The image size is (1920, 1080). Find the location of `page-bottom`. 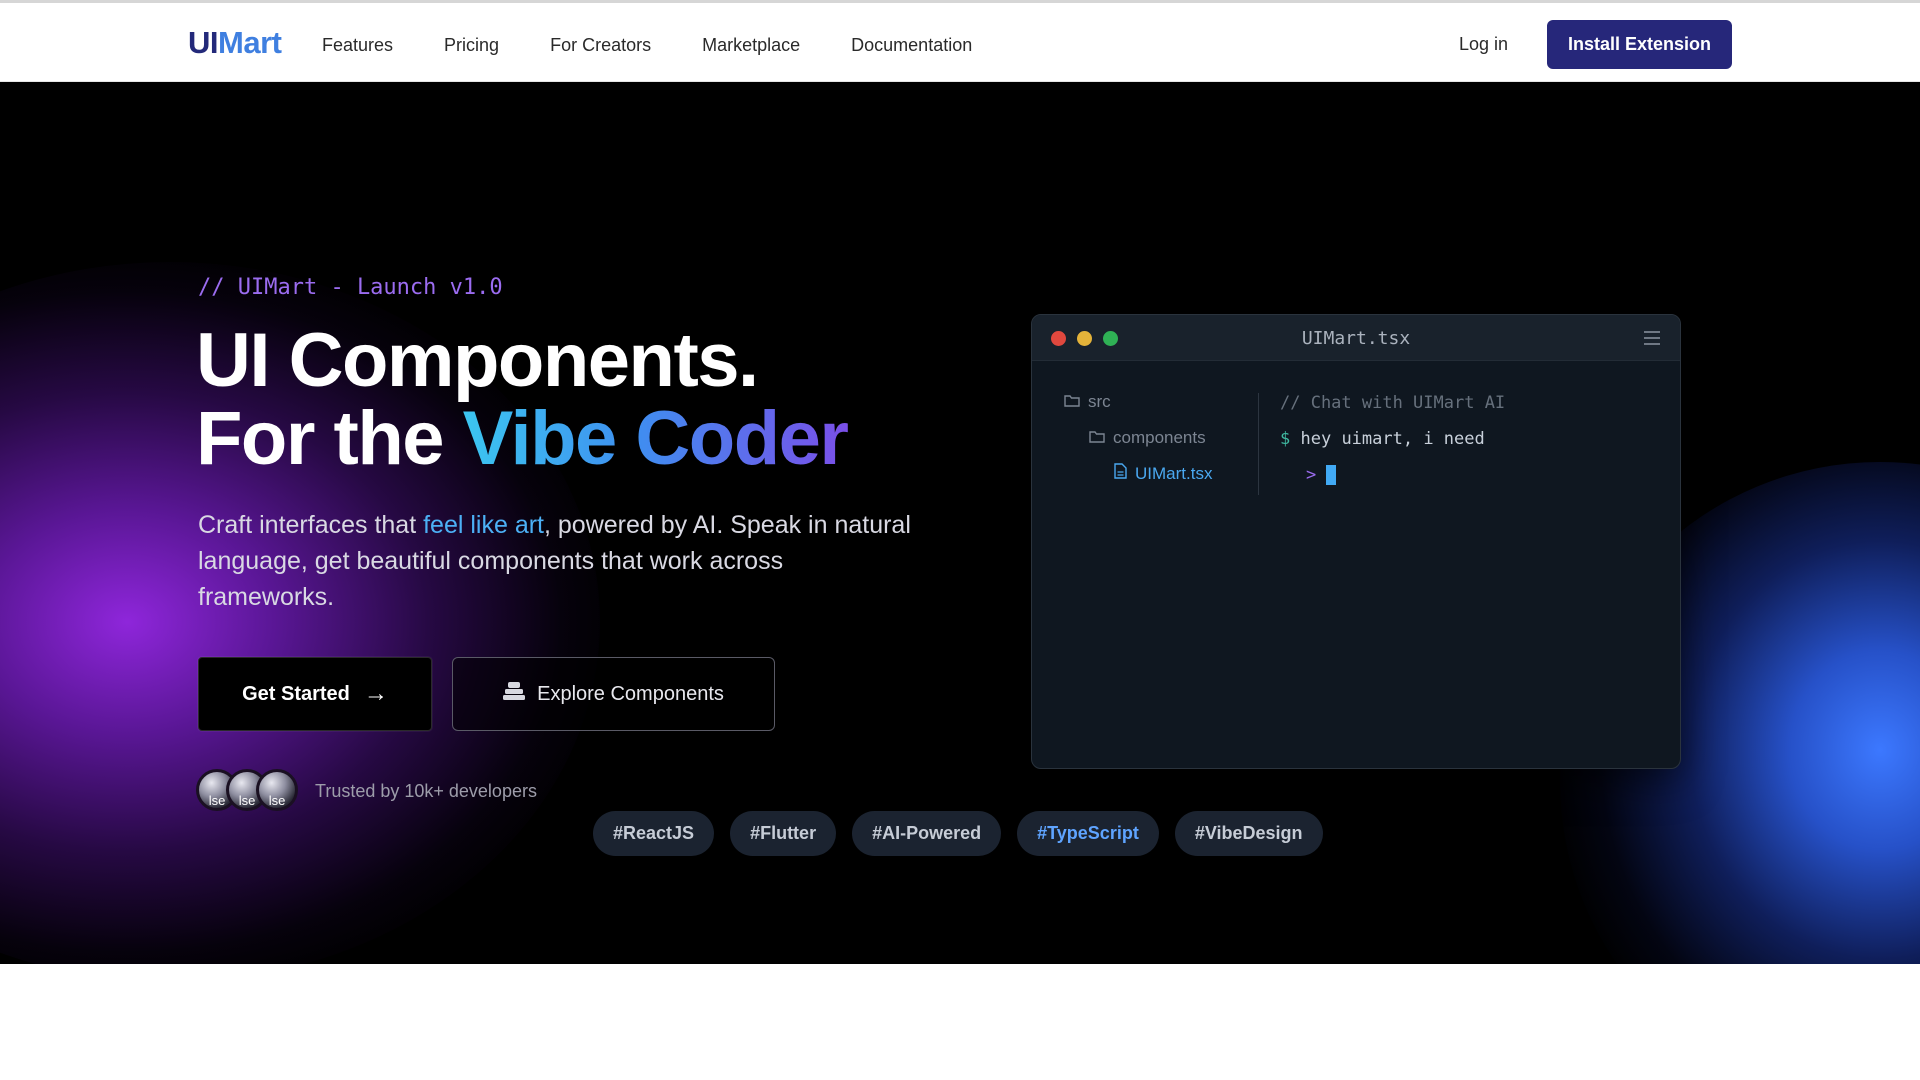

page-bottom is located at coordinates (960, 1022).